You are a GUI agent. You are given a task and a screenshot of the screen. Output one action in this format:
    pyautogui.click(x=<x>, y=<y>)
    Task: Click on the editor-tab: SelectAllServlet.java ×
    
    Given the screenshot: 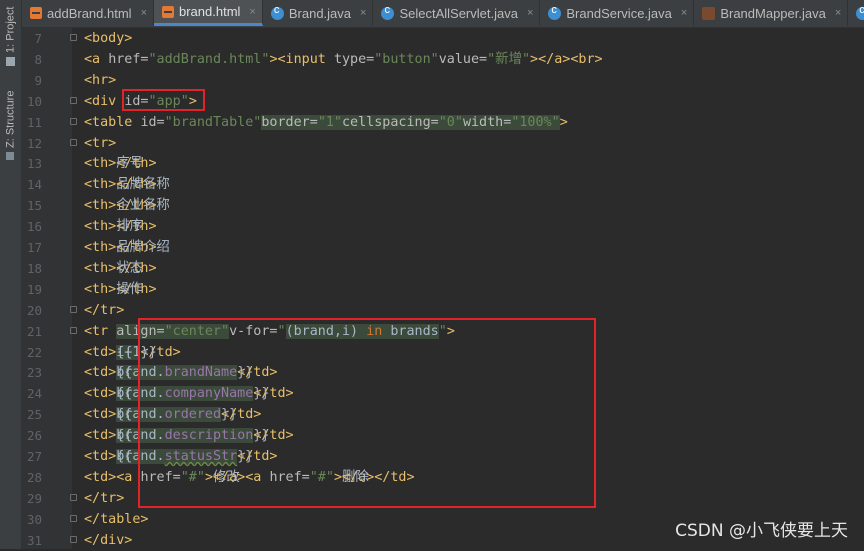 What is the action you would take?
    pyautogui.click(x=457, y=13)
    